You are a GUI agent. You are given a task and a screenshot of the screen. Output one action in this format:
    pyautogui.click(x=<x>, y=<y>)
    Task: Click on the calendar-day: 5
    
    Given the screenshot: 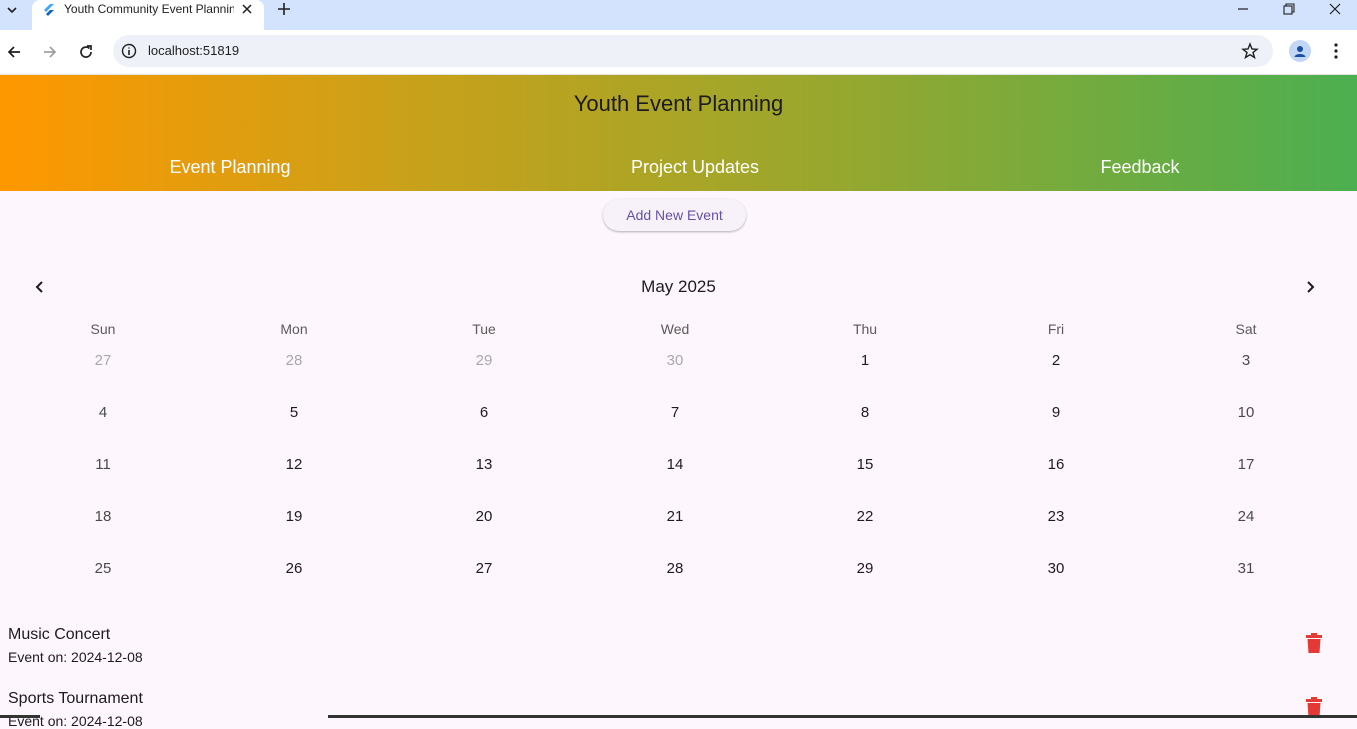 What is the action you would take?
    pyautogui.click(x=294, y=412)
    